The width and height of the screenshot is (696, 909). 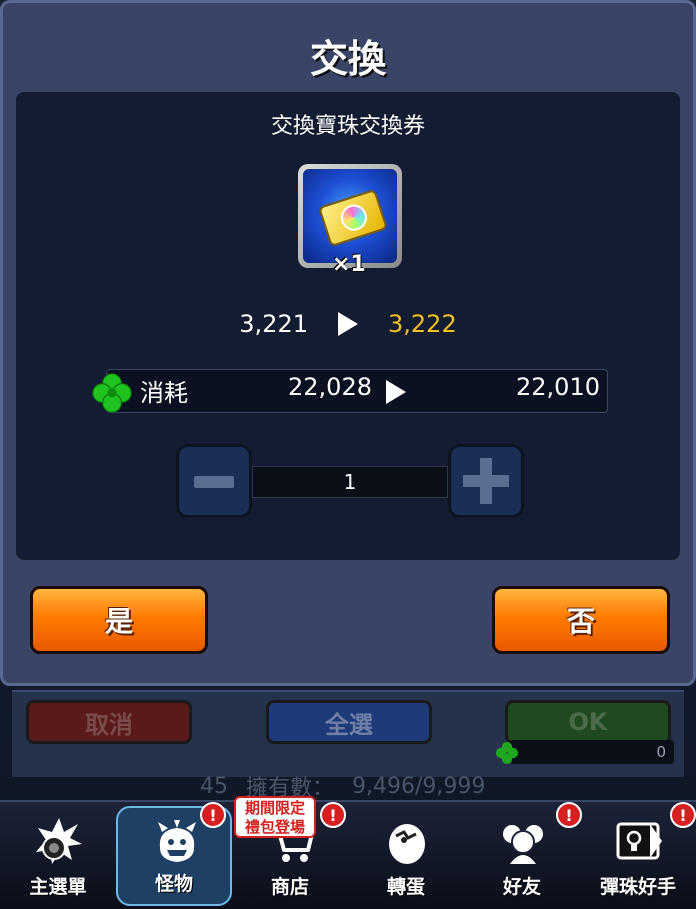 I want to click on nav-label: 好友, so click(x=521, y=887).